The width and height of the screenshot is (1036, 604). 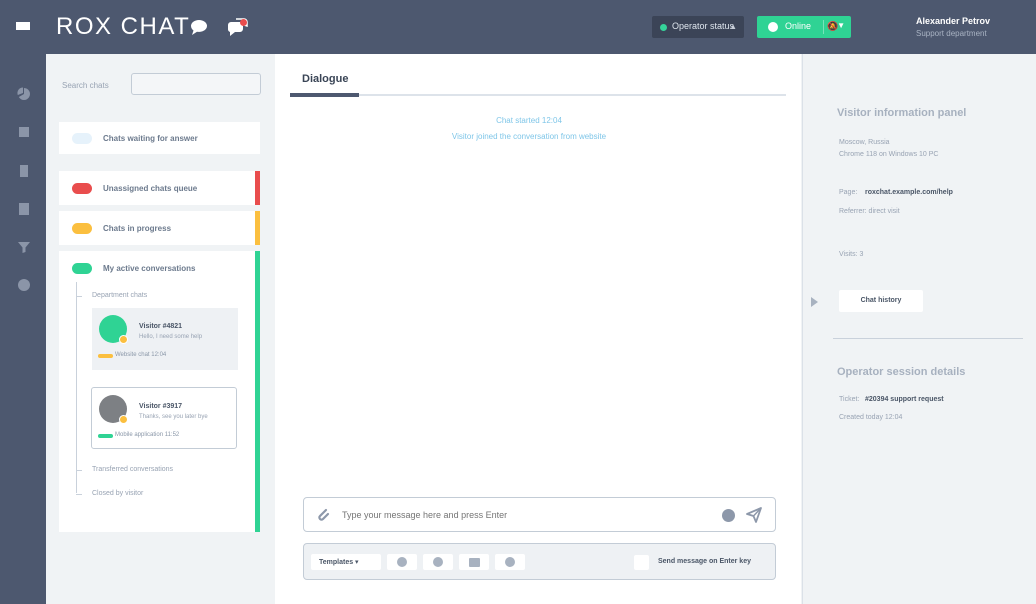 What do you see at coordinates (928, 338) in the screenshot?
I see `section-divider` at bounding box center [928, 338].